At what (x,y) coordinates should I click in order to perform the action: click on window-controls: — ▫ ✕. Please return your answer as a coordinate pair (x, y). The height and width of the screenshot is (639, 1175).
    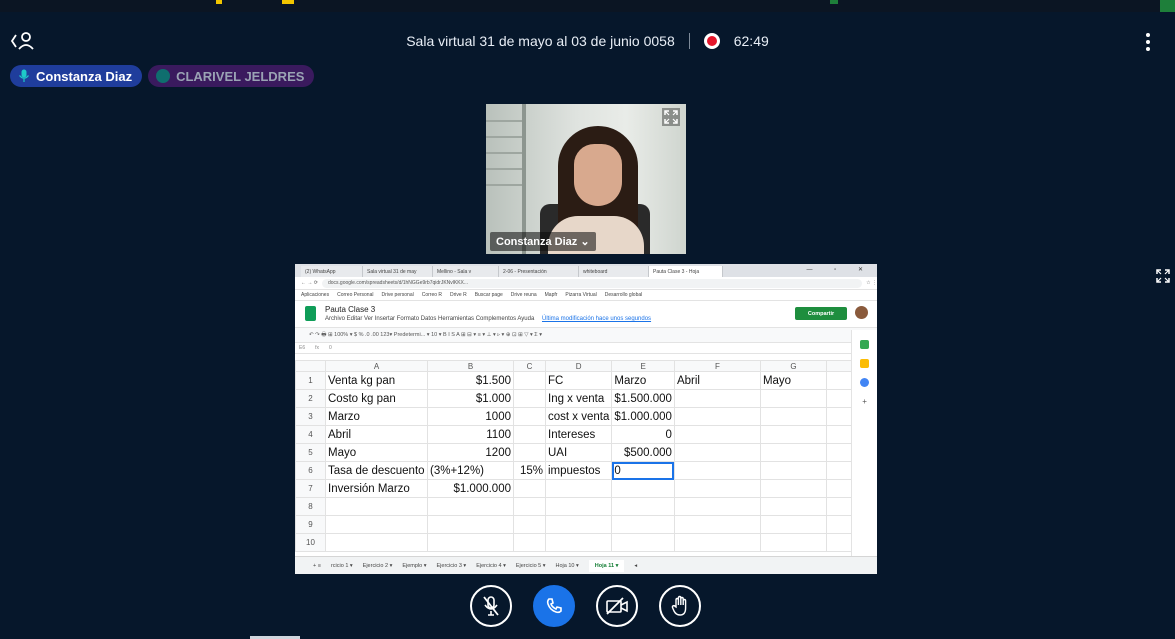
    Looking at the image, I should click on (840, 269).